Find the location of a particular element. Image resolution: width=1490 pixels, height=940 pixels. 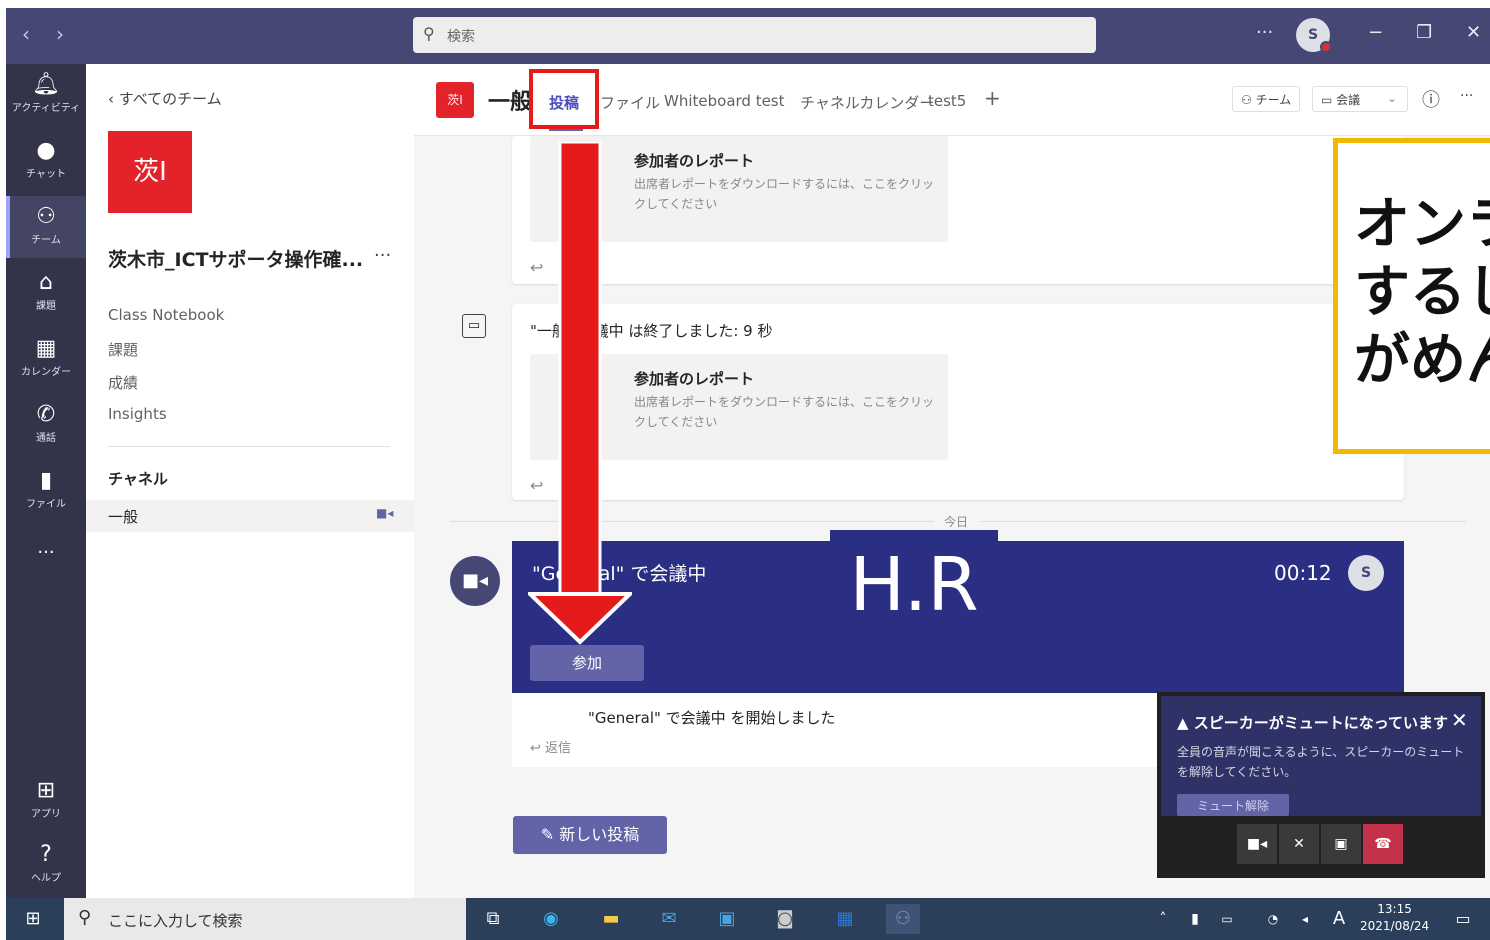

rail-label: チャット is located at coordinates (46, 174).